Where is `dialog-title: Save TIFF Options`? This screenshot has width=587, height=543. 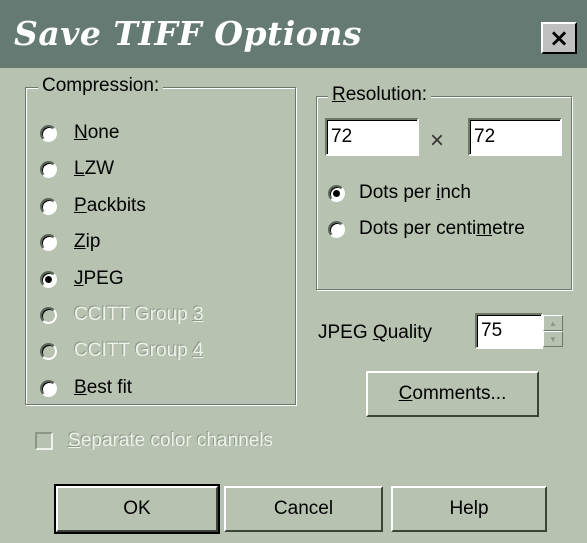
dialog-title: Save TIFF Options is located at coordinates (188, 33).